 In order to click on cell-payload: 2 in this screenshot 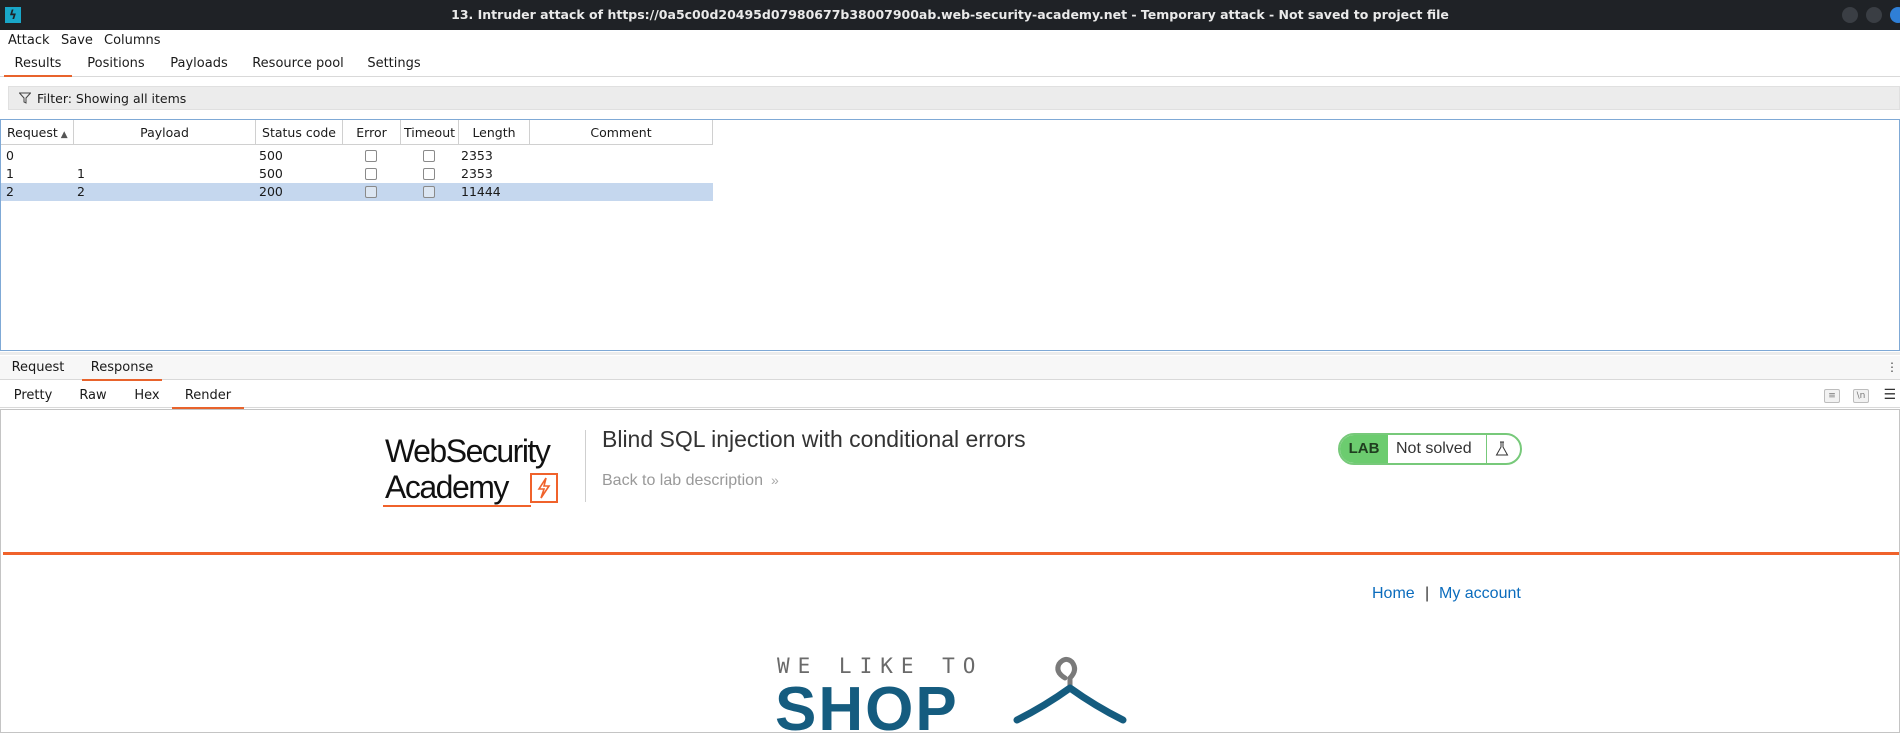, I will do `click(81, 191)`.